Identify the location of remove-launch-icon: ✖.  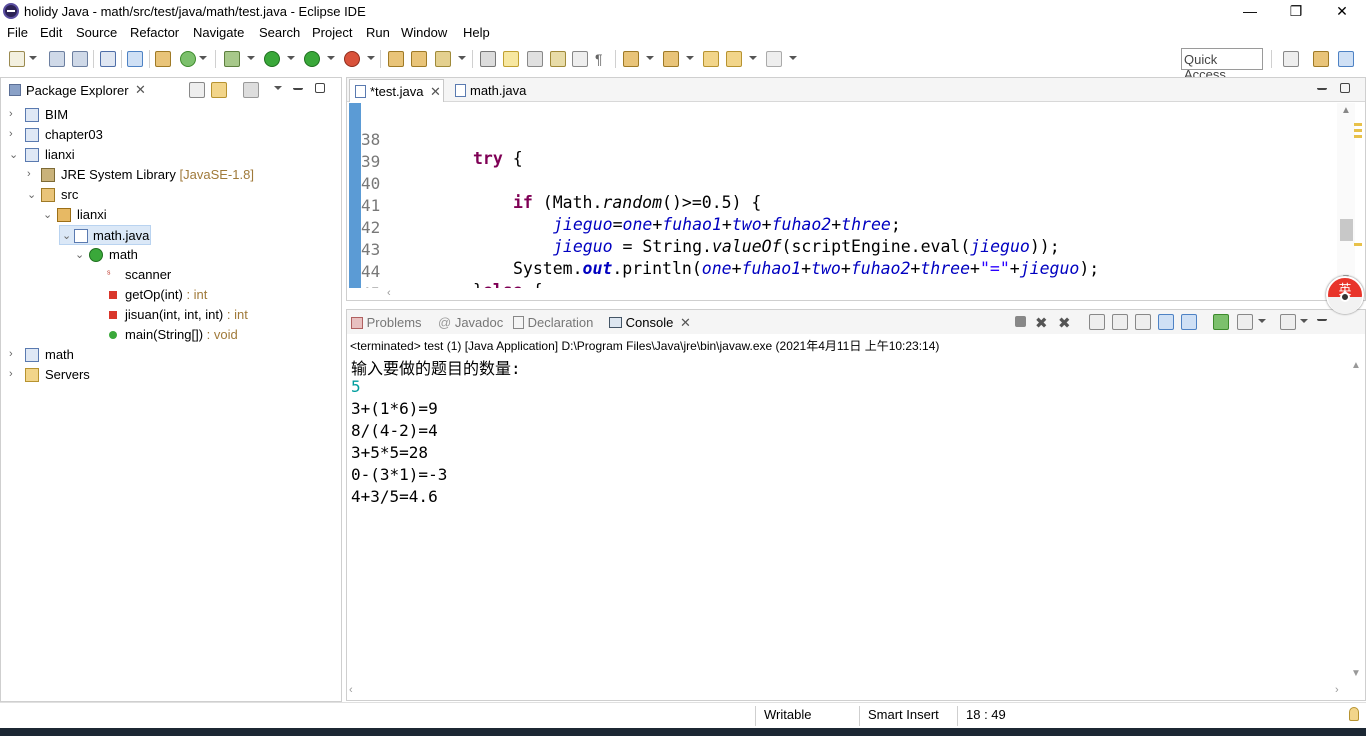
(1043, 323).